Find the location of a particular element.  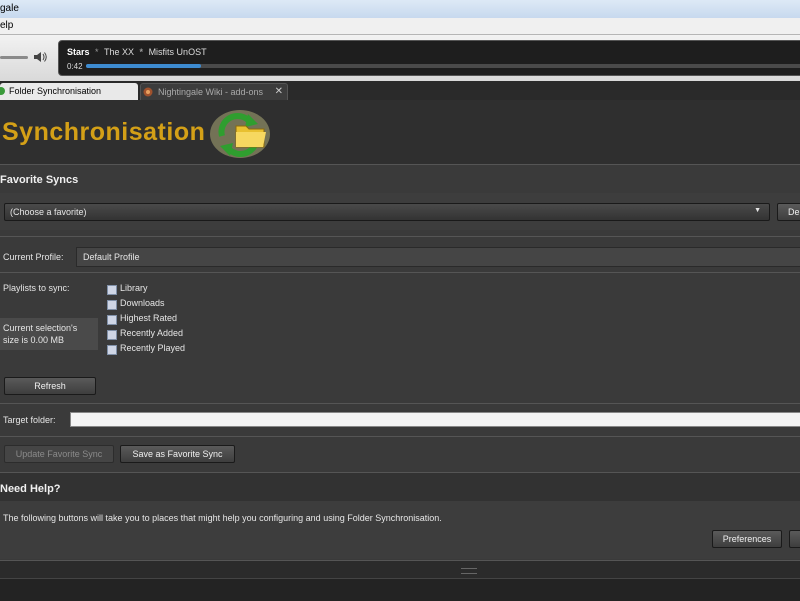

help-extra-button is located at coordinates (794, 539).